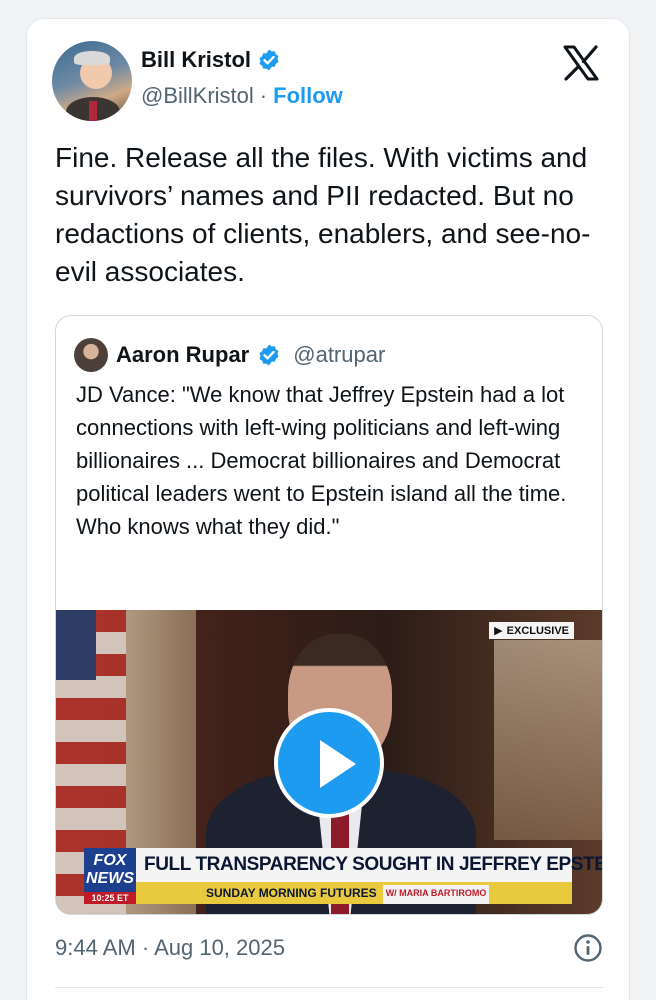 The height and width of the screenshot is (1000, 656). I want to click on network-clock: 10:25 ET, so click(110, 898).